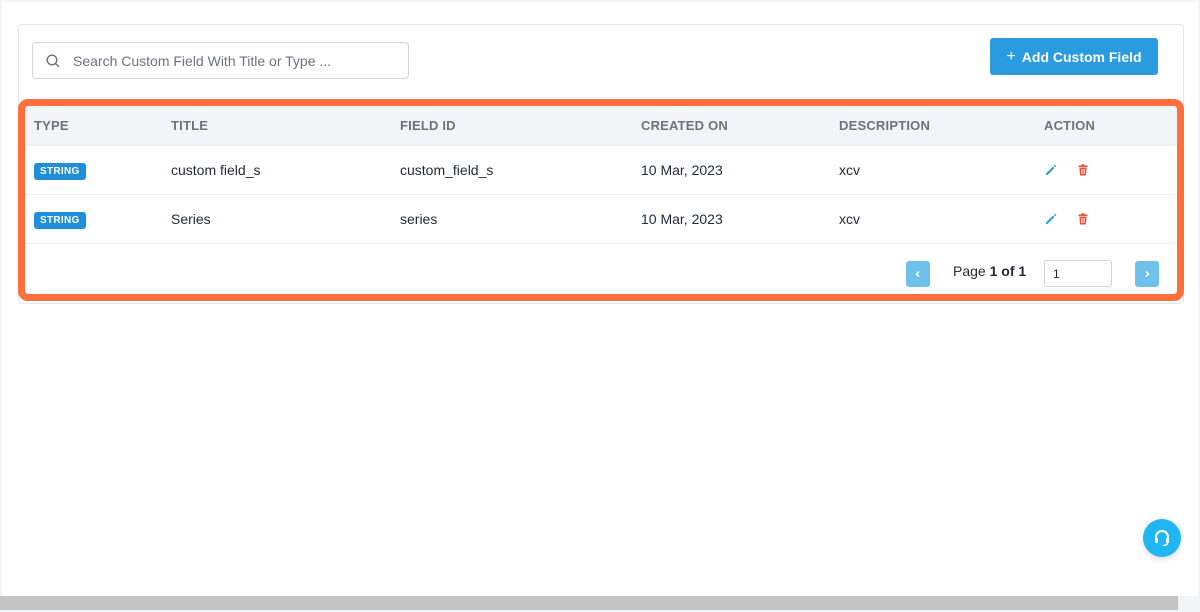 This screenshot has height=612, width=1200. I want to click on previous-page-button, so click(918, 274).